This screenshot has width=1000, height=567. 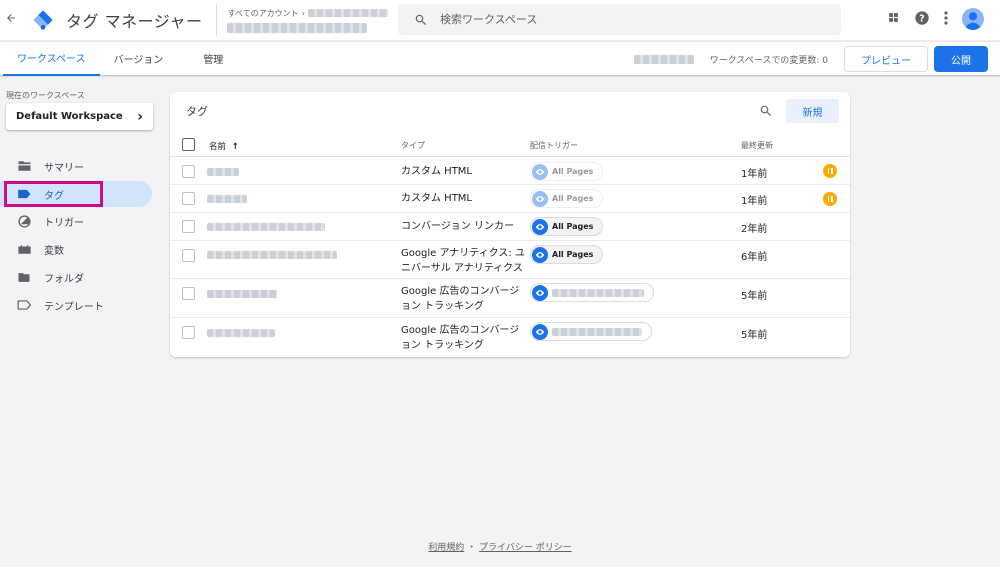 What do you see at coordinates (64, 168) in the screenshot?
I see `sidebar-item-label: サマリー` at bounding box center [64, 168].